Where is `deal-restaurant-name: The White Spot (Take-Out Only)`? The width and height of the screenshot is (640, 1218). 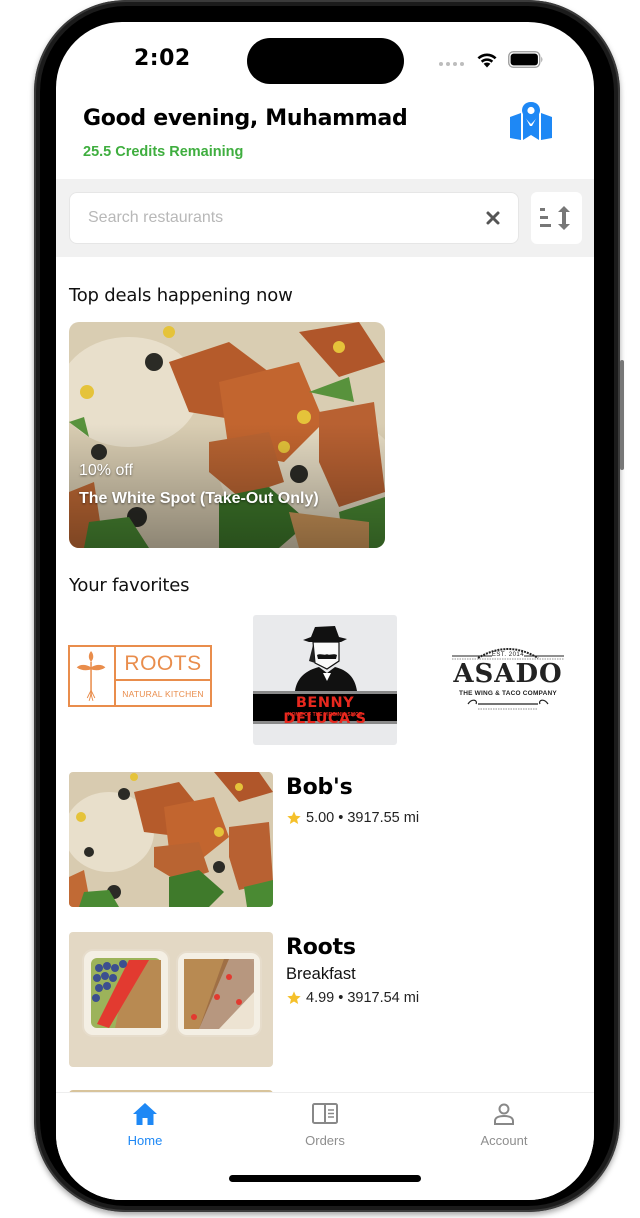 deal-restaurant-name: The White Spot (Take-Out Only) is located at coordinates (199, 498).